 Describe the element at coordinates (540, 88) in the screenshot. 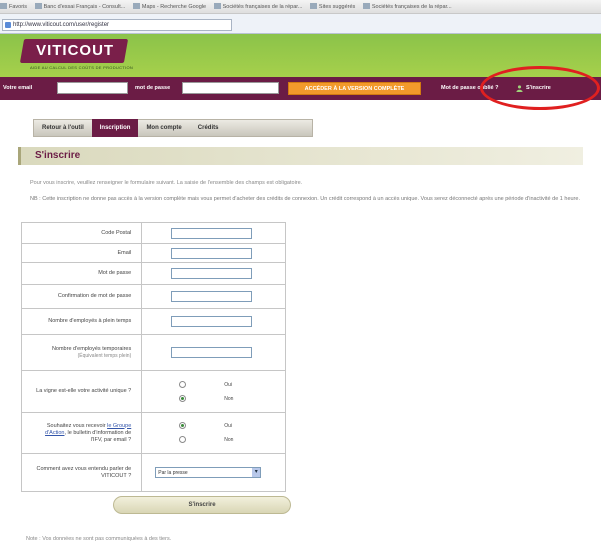

I see `highlight-circle` at that location.